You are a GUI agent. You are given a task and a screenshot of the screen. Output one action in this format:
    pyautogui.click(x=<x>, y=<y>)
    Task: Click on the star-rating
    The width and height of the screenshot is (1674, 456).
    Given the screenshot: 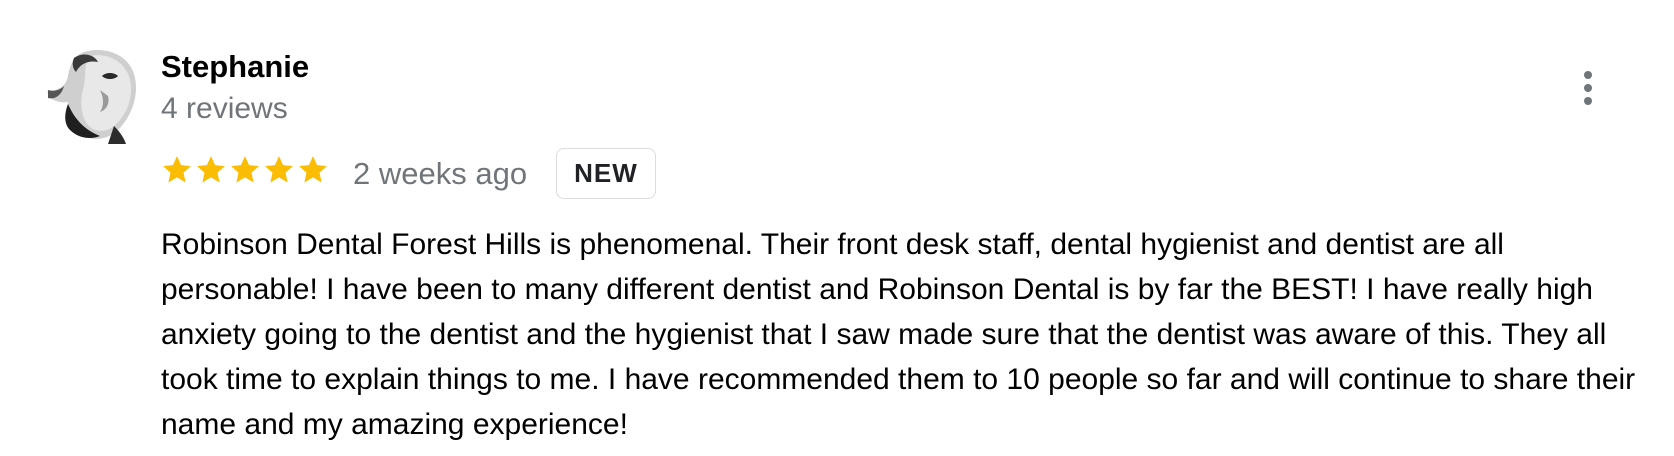 What is the action you would take?
    pyautogui.click(x=245, y=172)
    